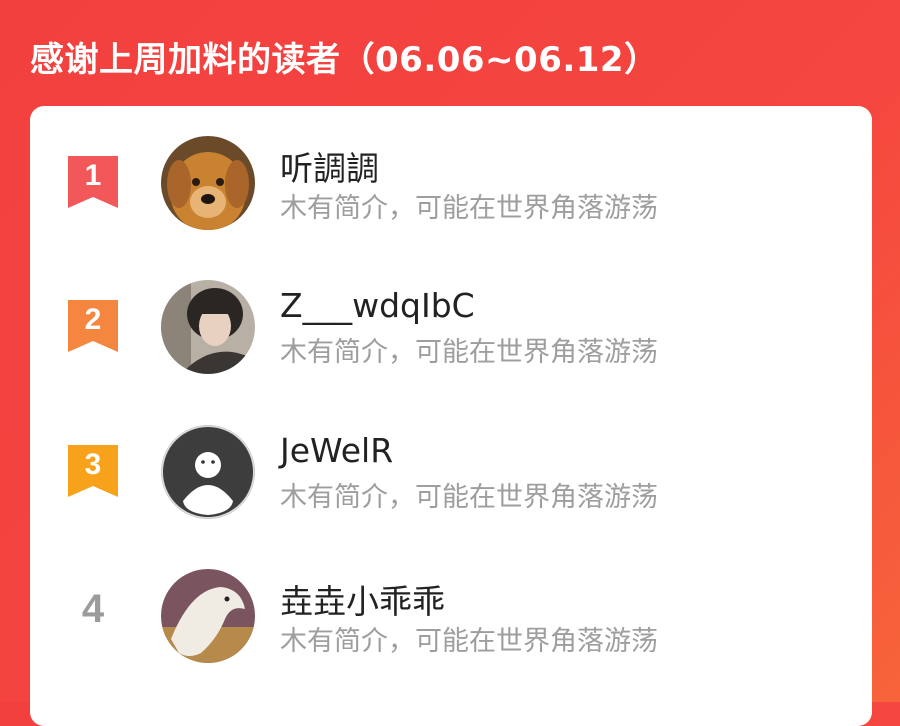 The height and width of the screenshot is (726, 900). I want to click on rank-ribbon-icon: 3, so click(93, 471).